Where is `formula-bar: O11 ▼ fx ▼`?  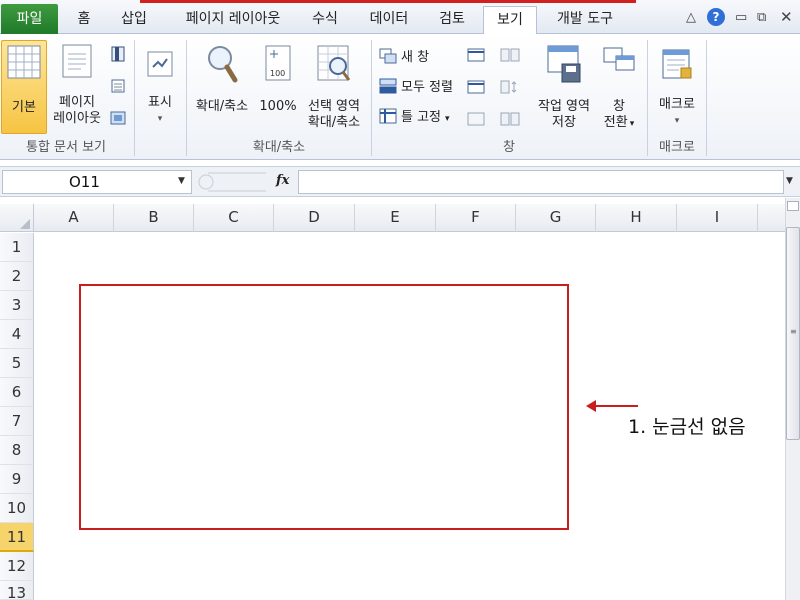
formula-bar: O11 ▼ fx ▼ is located at coordinates (400, 181).